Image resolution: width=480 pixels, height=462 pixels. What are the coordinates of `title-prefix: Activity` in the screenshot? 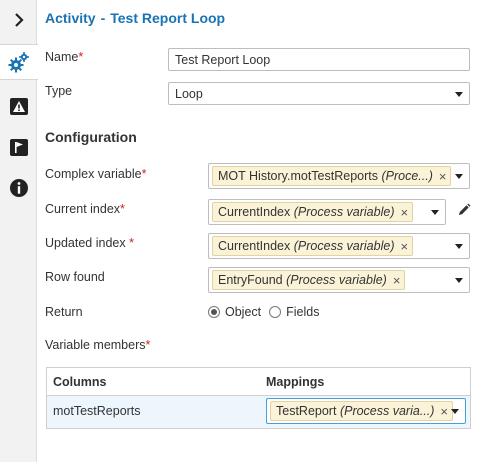 It's located at (70, 18).